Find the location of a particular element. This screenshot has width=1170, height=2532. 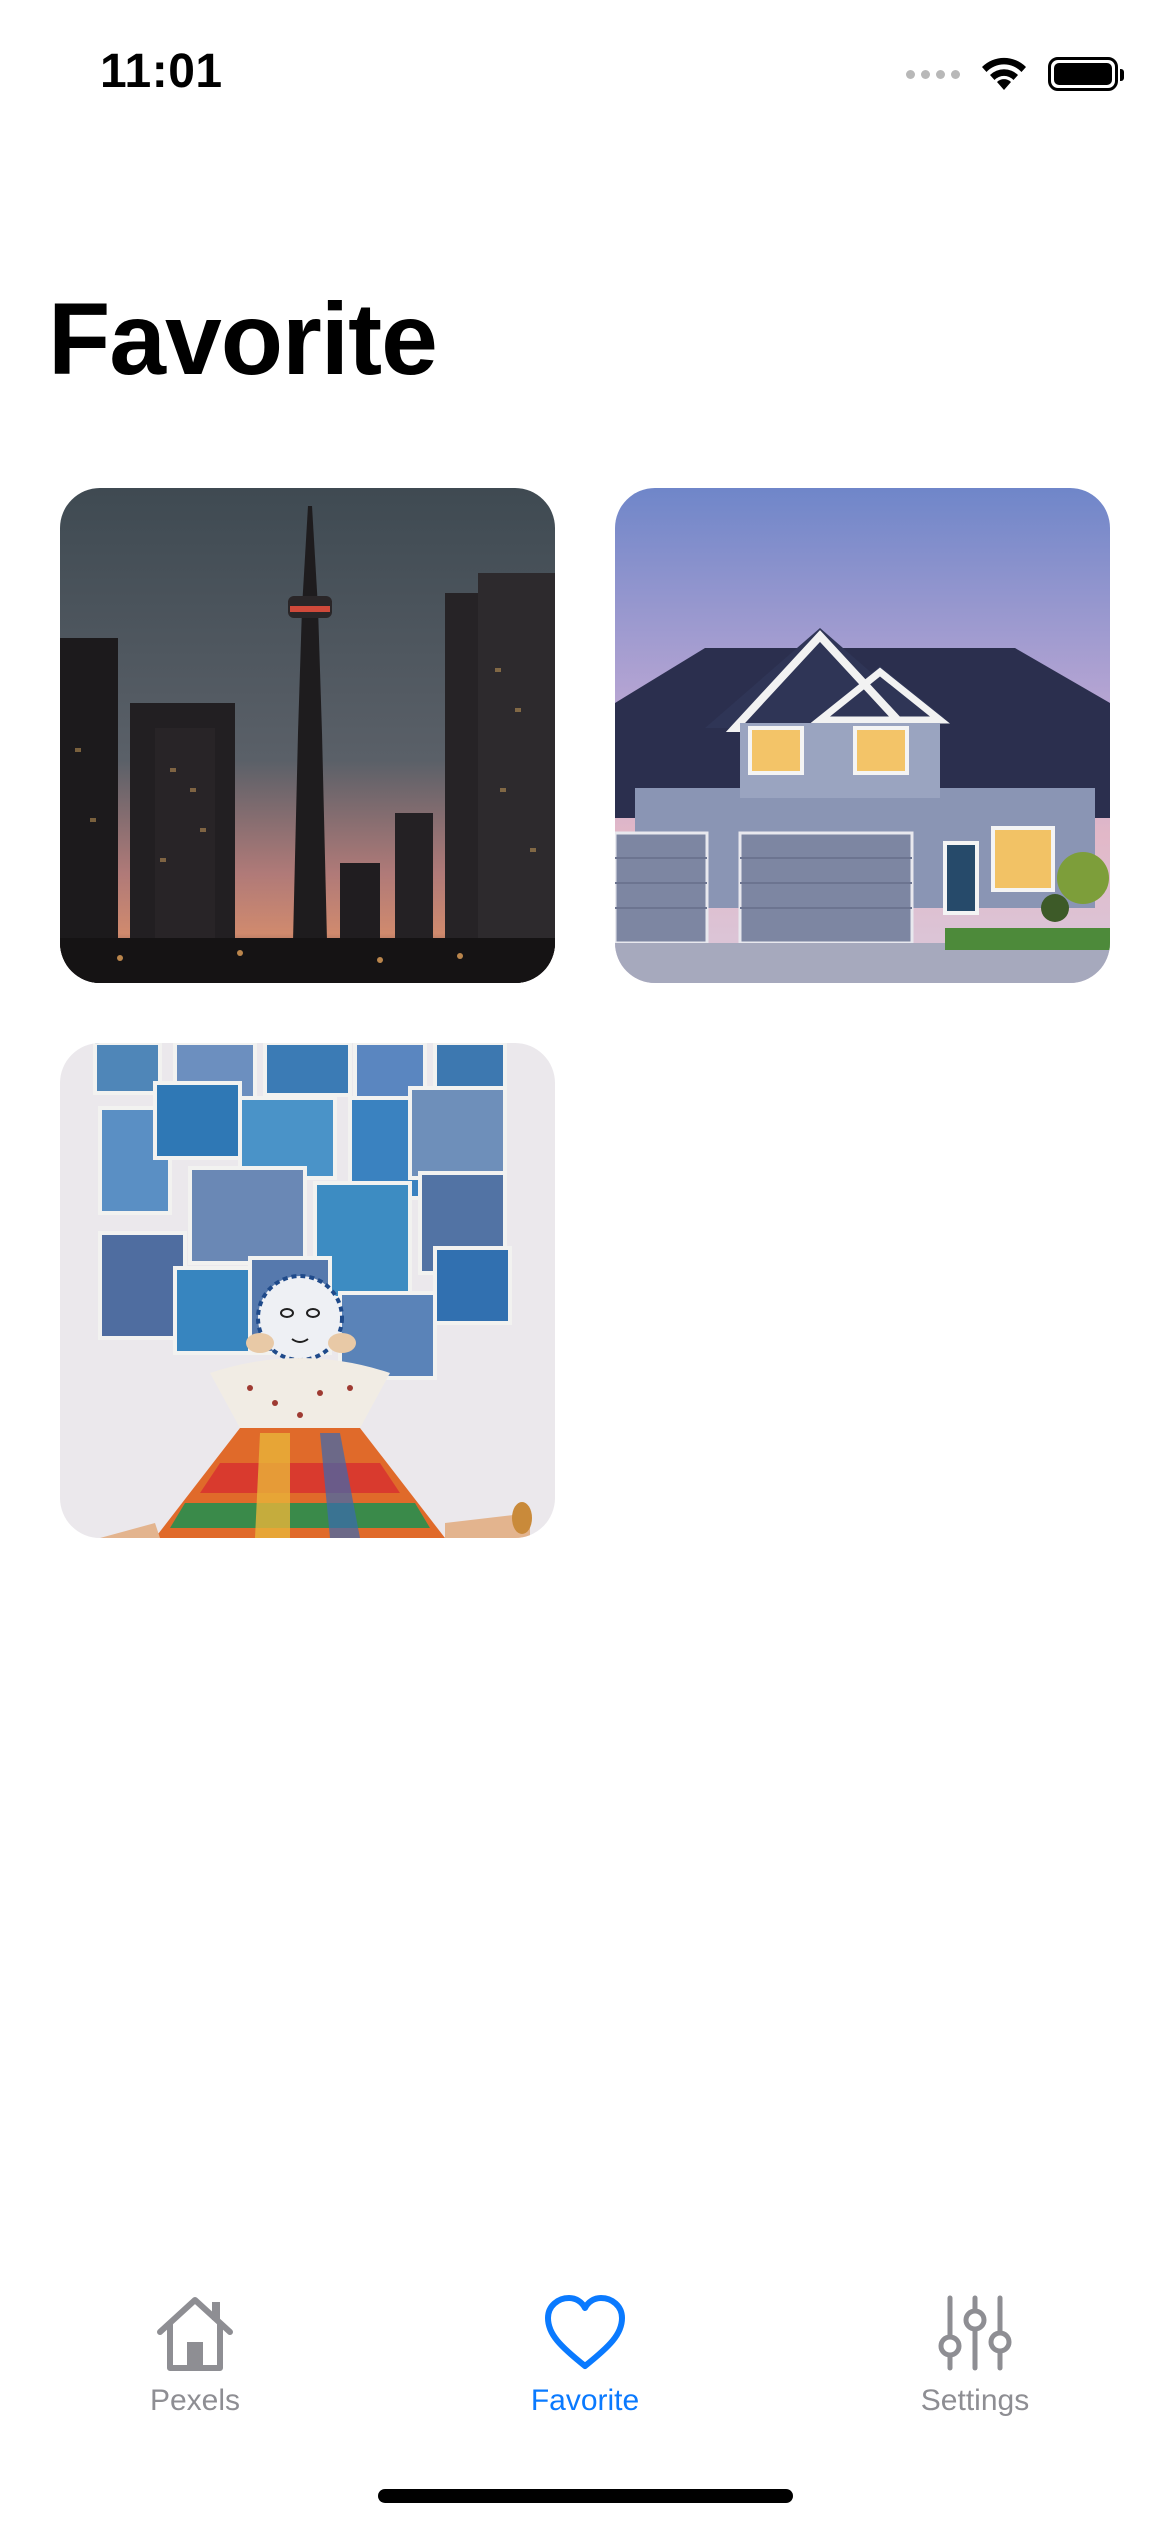

page-title: Favorite is located at coordinates (243, 339).